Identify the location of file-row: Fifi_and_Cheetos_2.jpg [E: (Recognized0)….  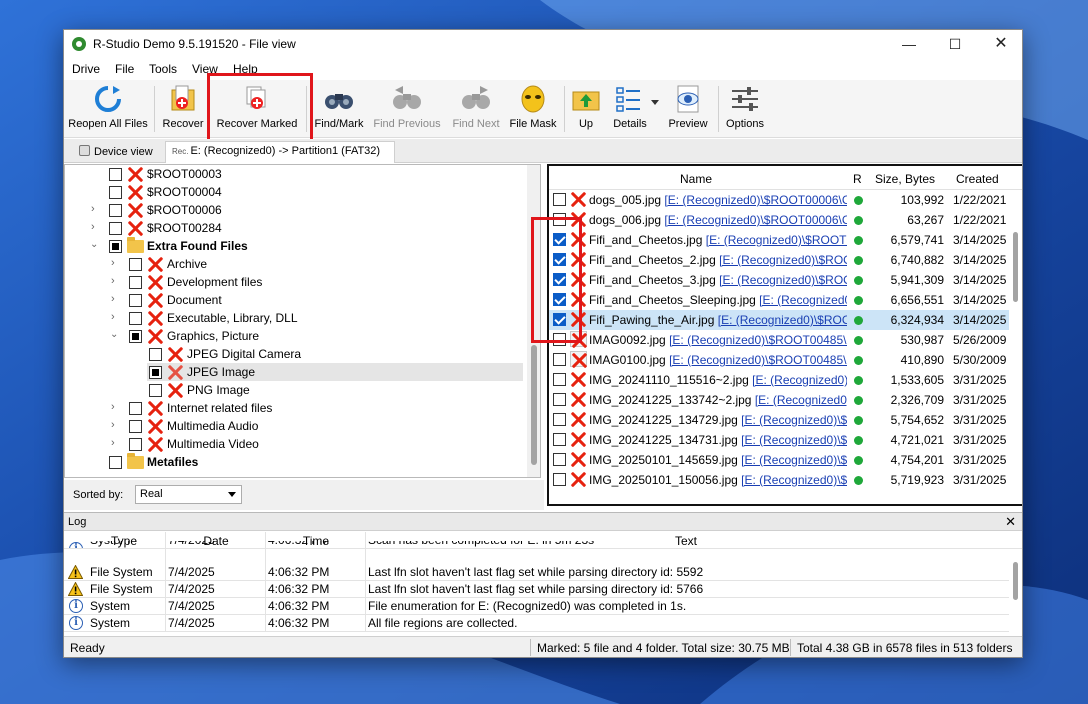
(779, 260).